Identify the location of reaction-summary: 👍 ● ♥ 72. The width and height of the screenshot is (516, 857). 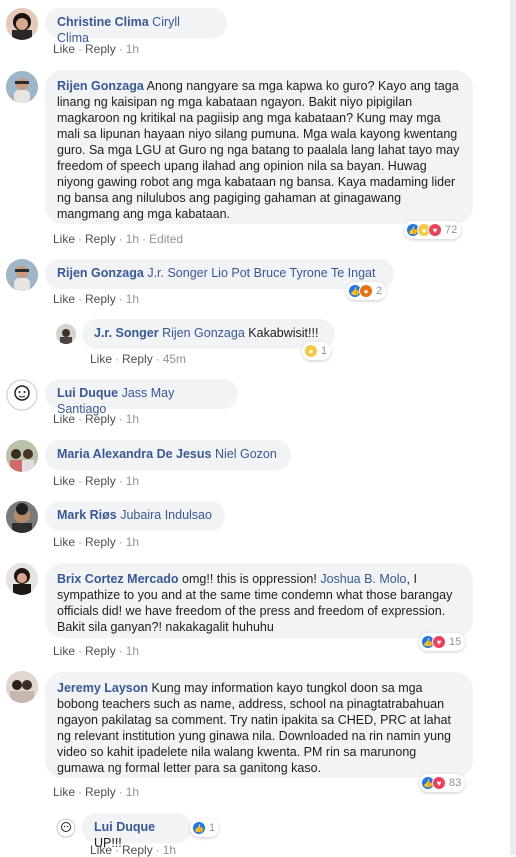
(433, 230).